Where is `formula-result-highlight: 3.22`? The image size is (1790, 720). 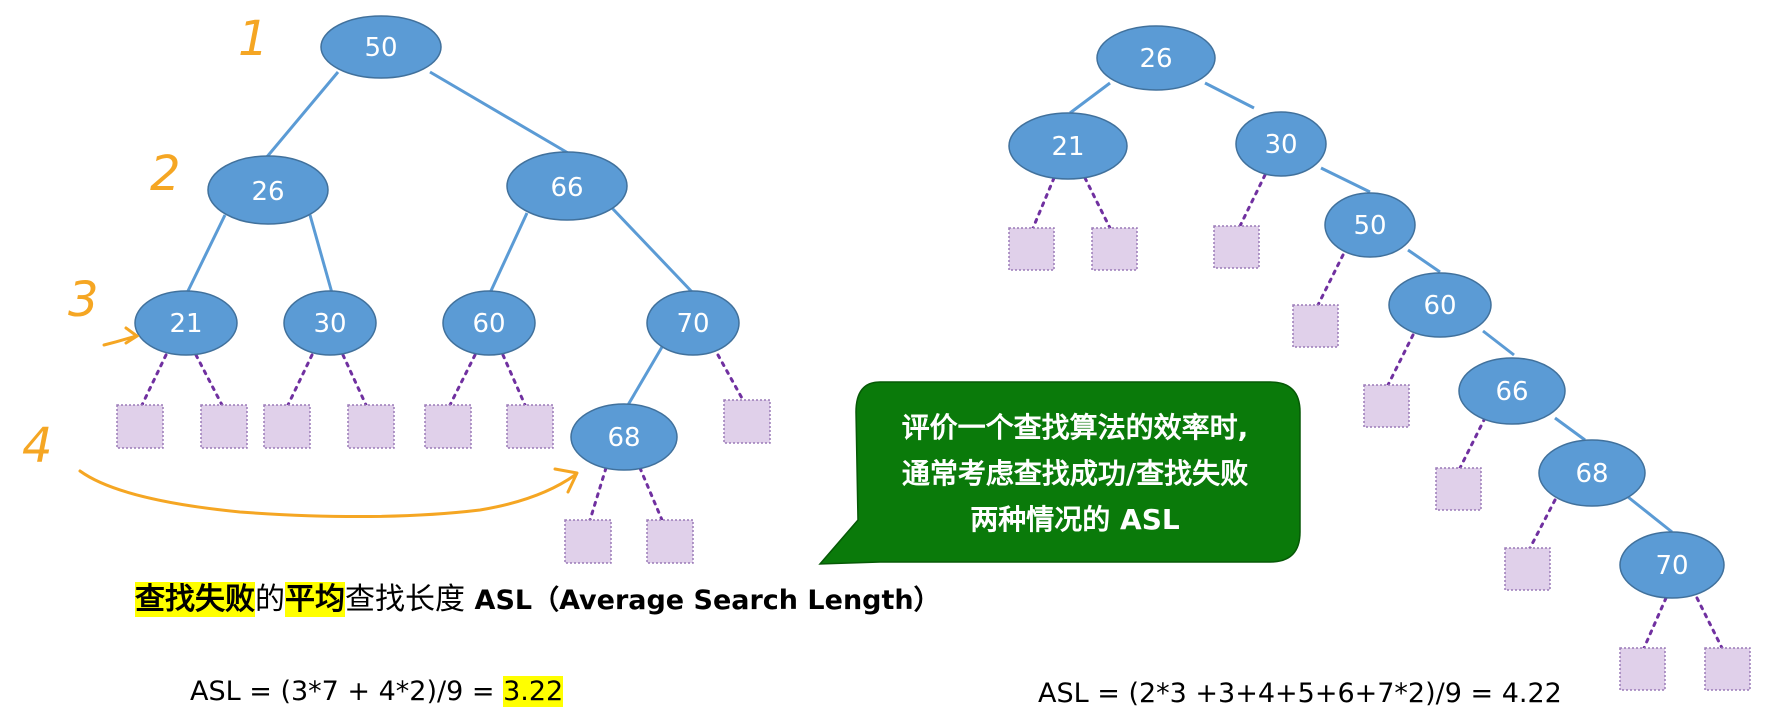 formula-result-highlight: 3.22 is located at coordinates (533, 691).